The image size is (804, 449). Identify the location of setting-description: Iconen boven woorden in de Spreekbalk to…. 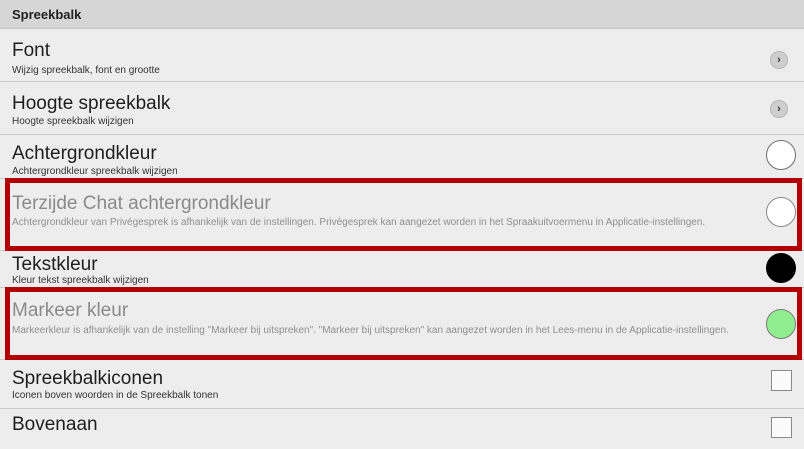
(115, 395).